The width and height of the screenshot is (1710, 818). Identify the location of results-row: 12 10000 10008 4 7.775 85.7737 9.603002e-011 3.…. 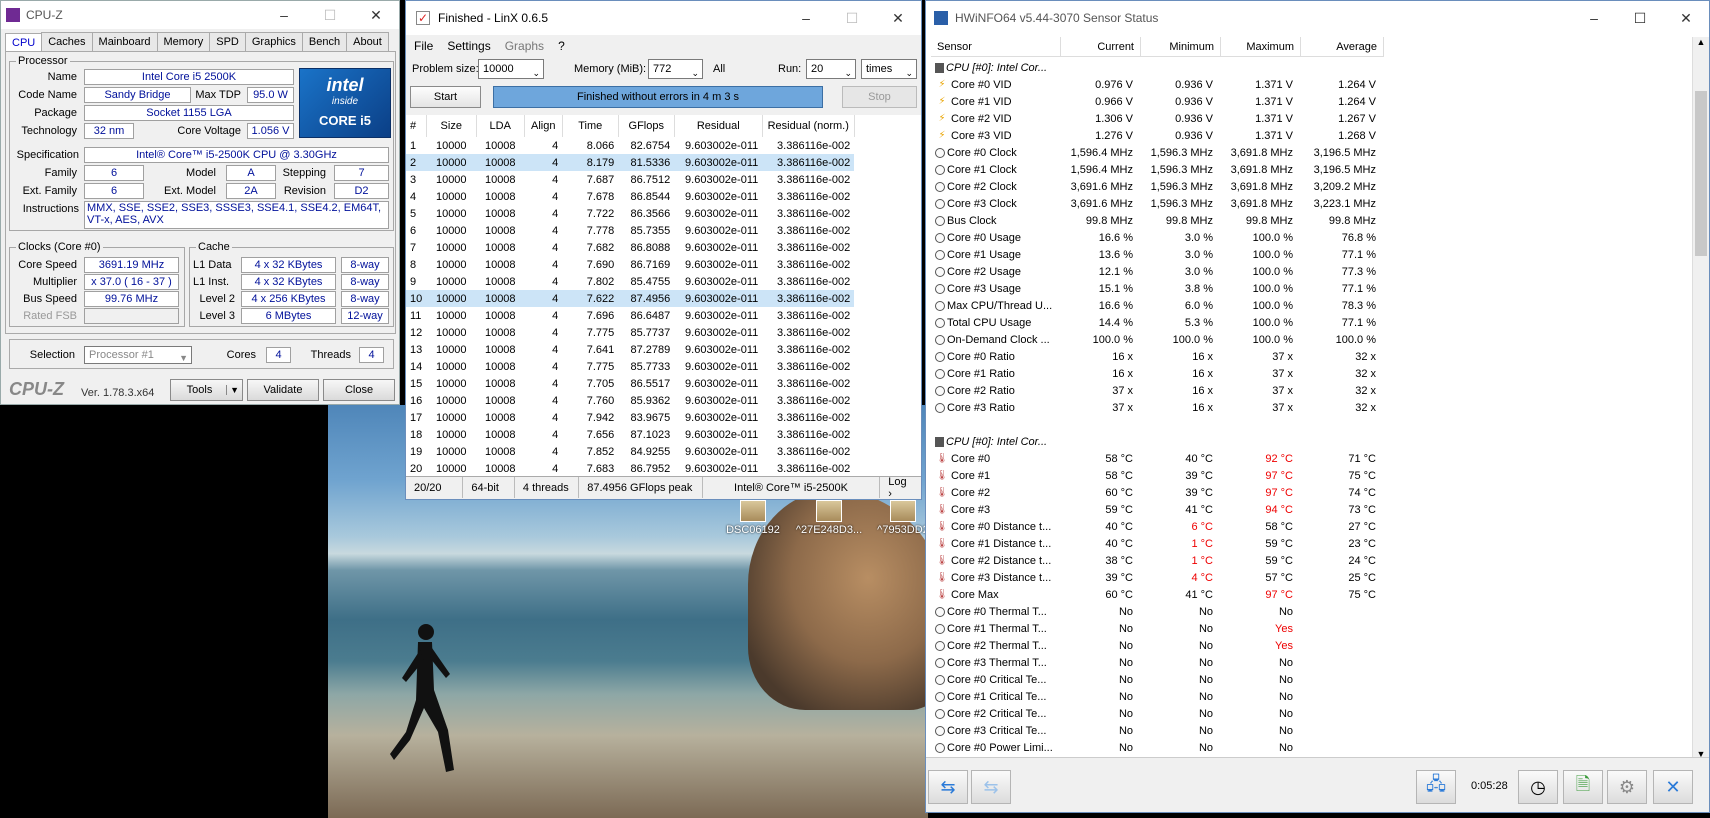
(630, 332).